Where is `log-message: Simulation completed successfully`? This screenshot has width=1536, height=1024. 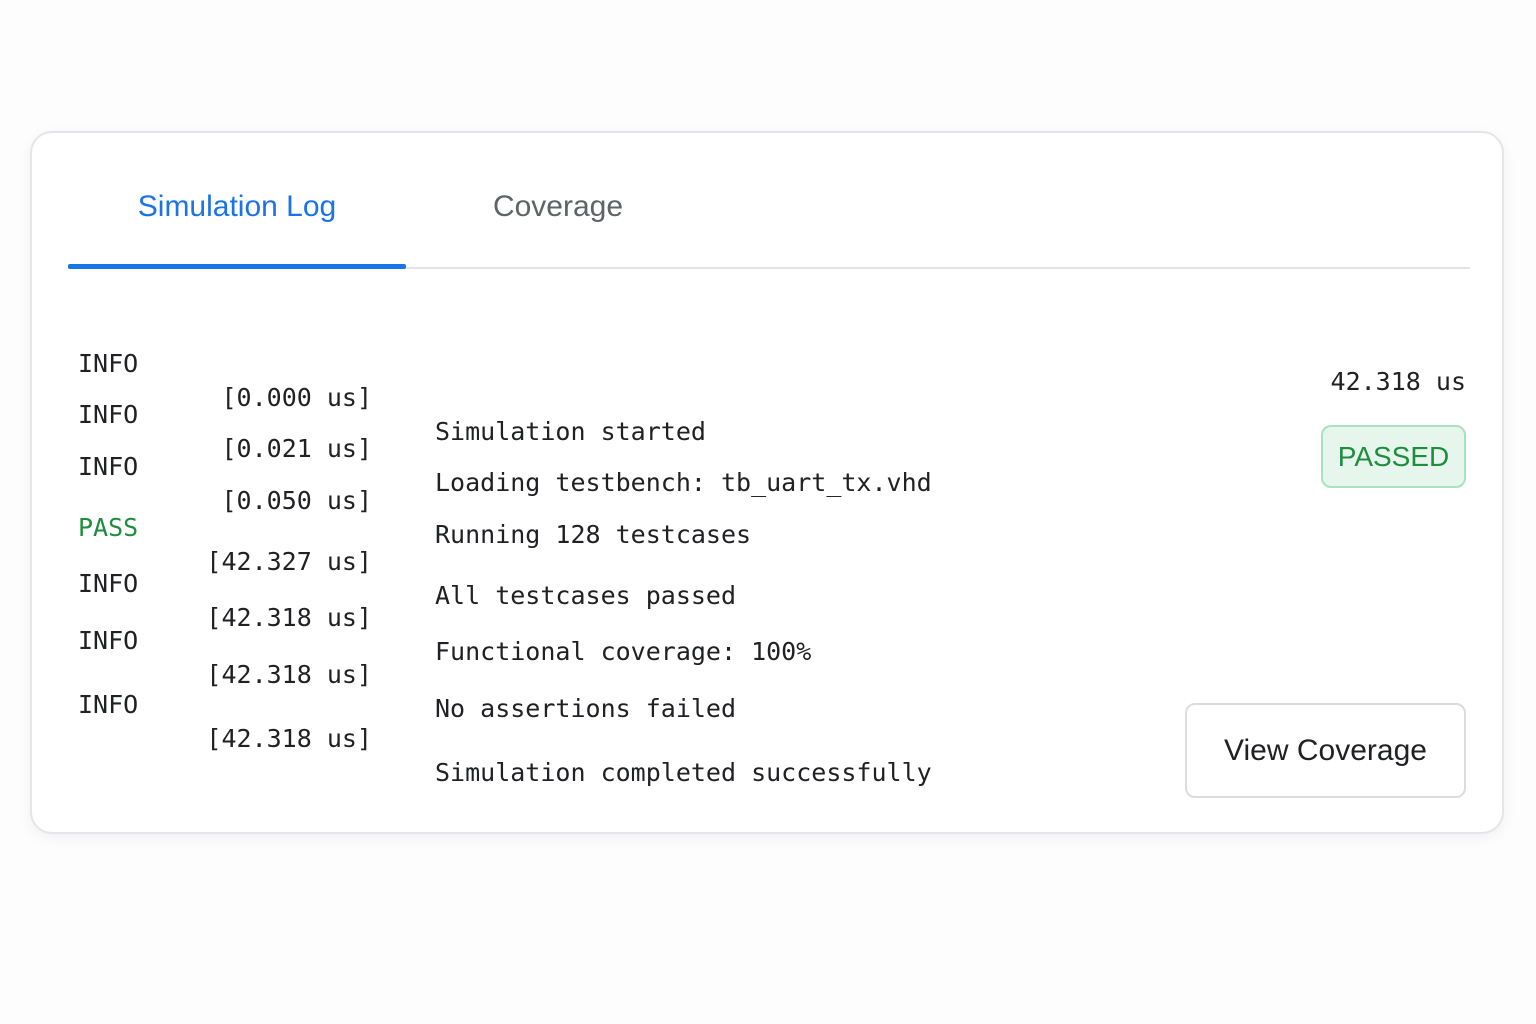
log-message: Simulation completed successfully is located at coordinates (683, 772).